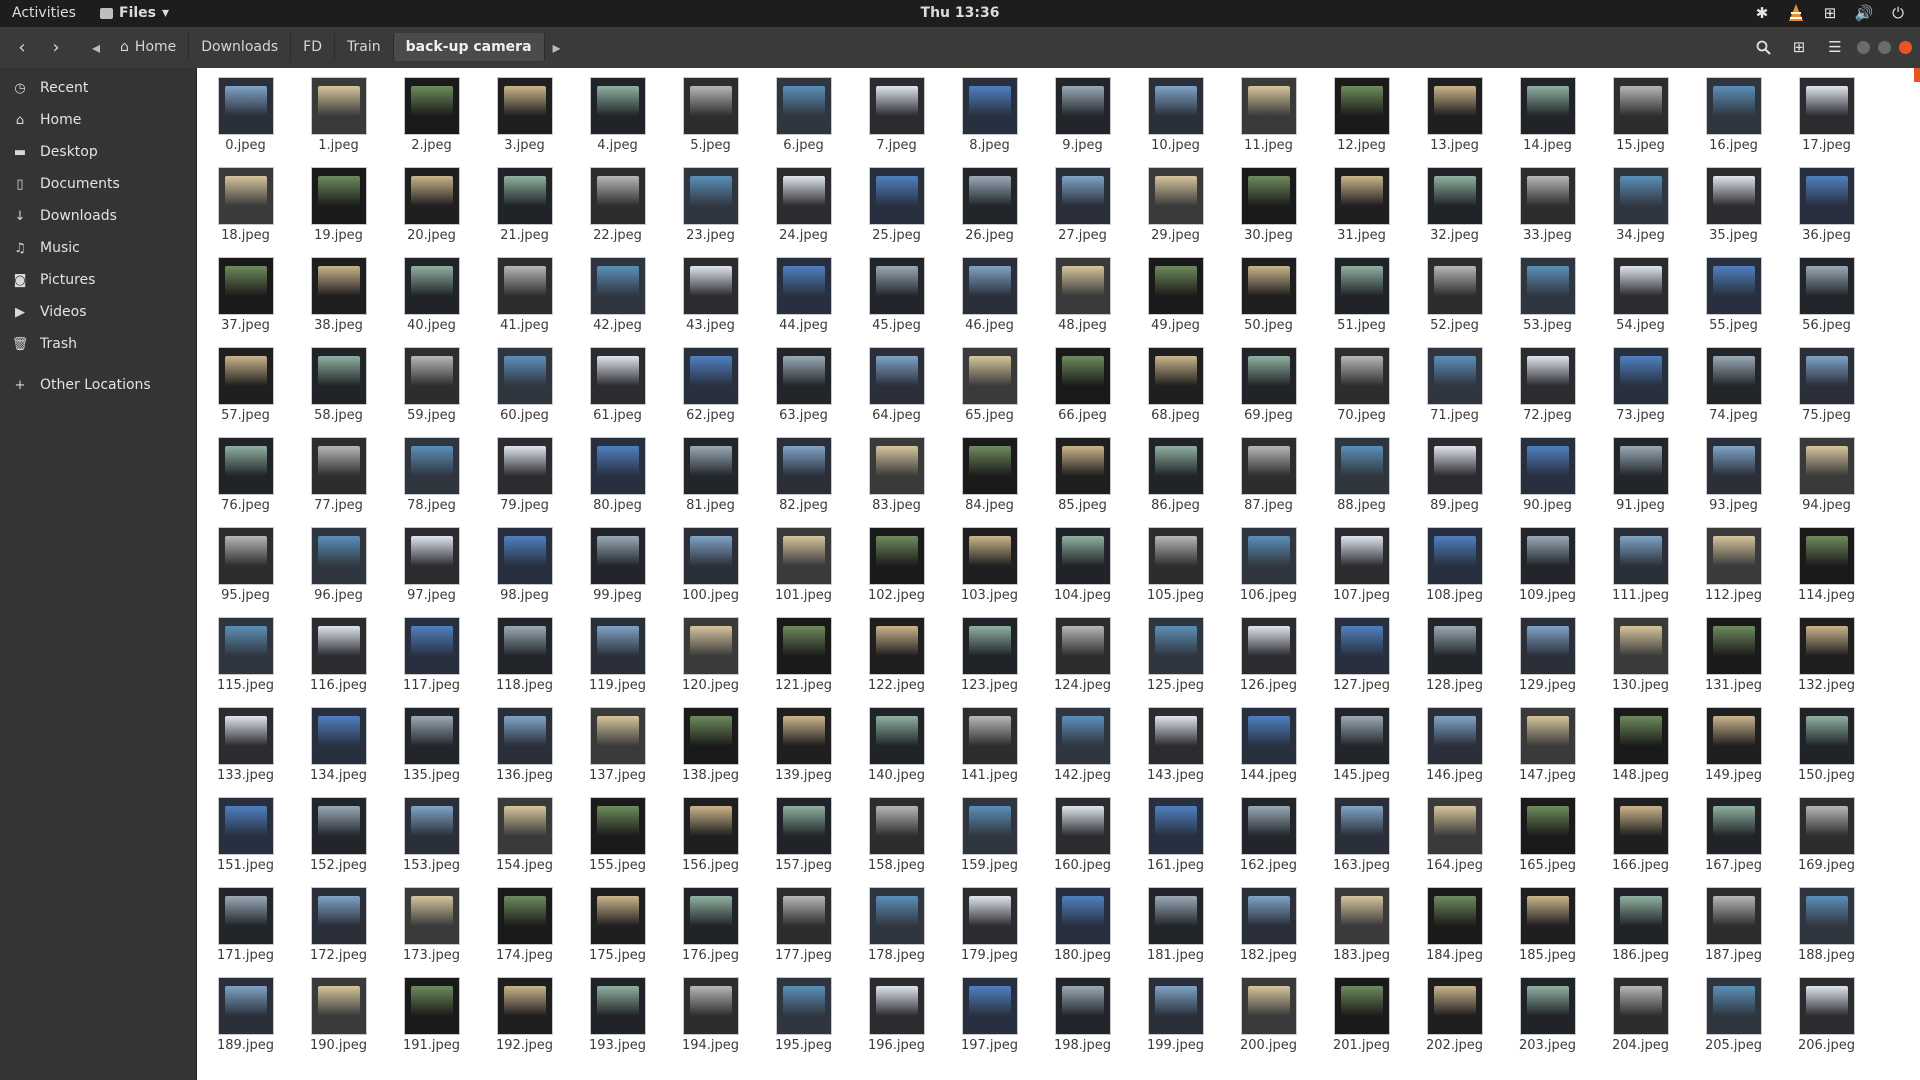  Describe the element at coordinates (617, 1015) in the screenshot. I see `file-item: 193.jpeg` at that location.